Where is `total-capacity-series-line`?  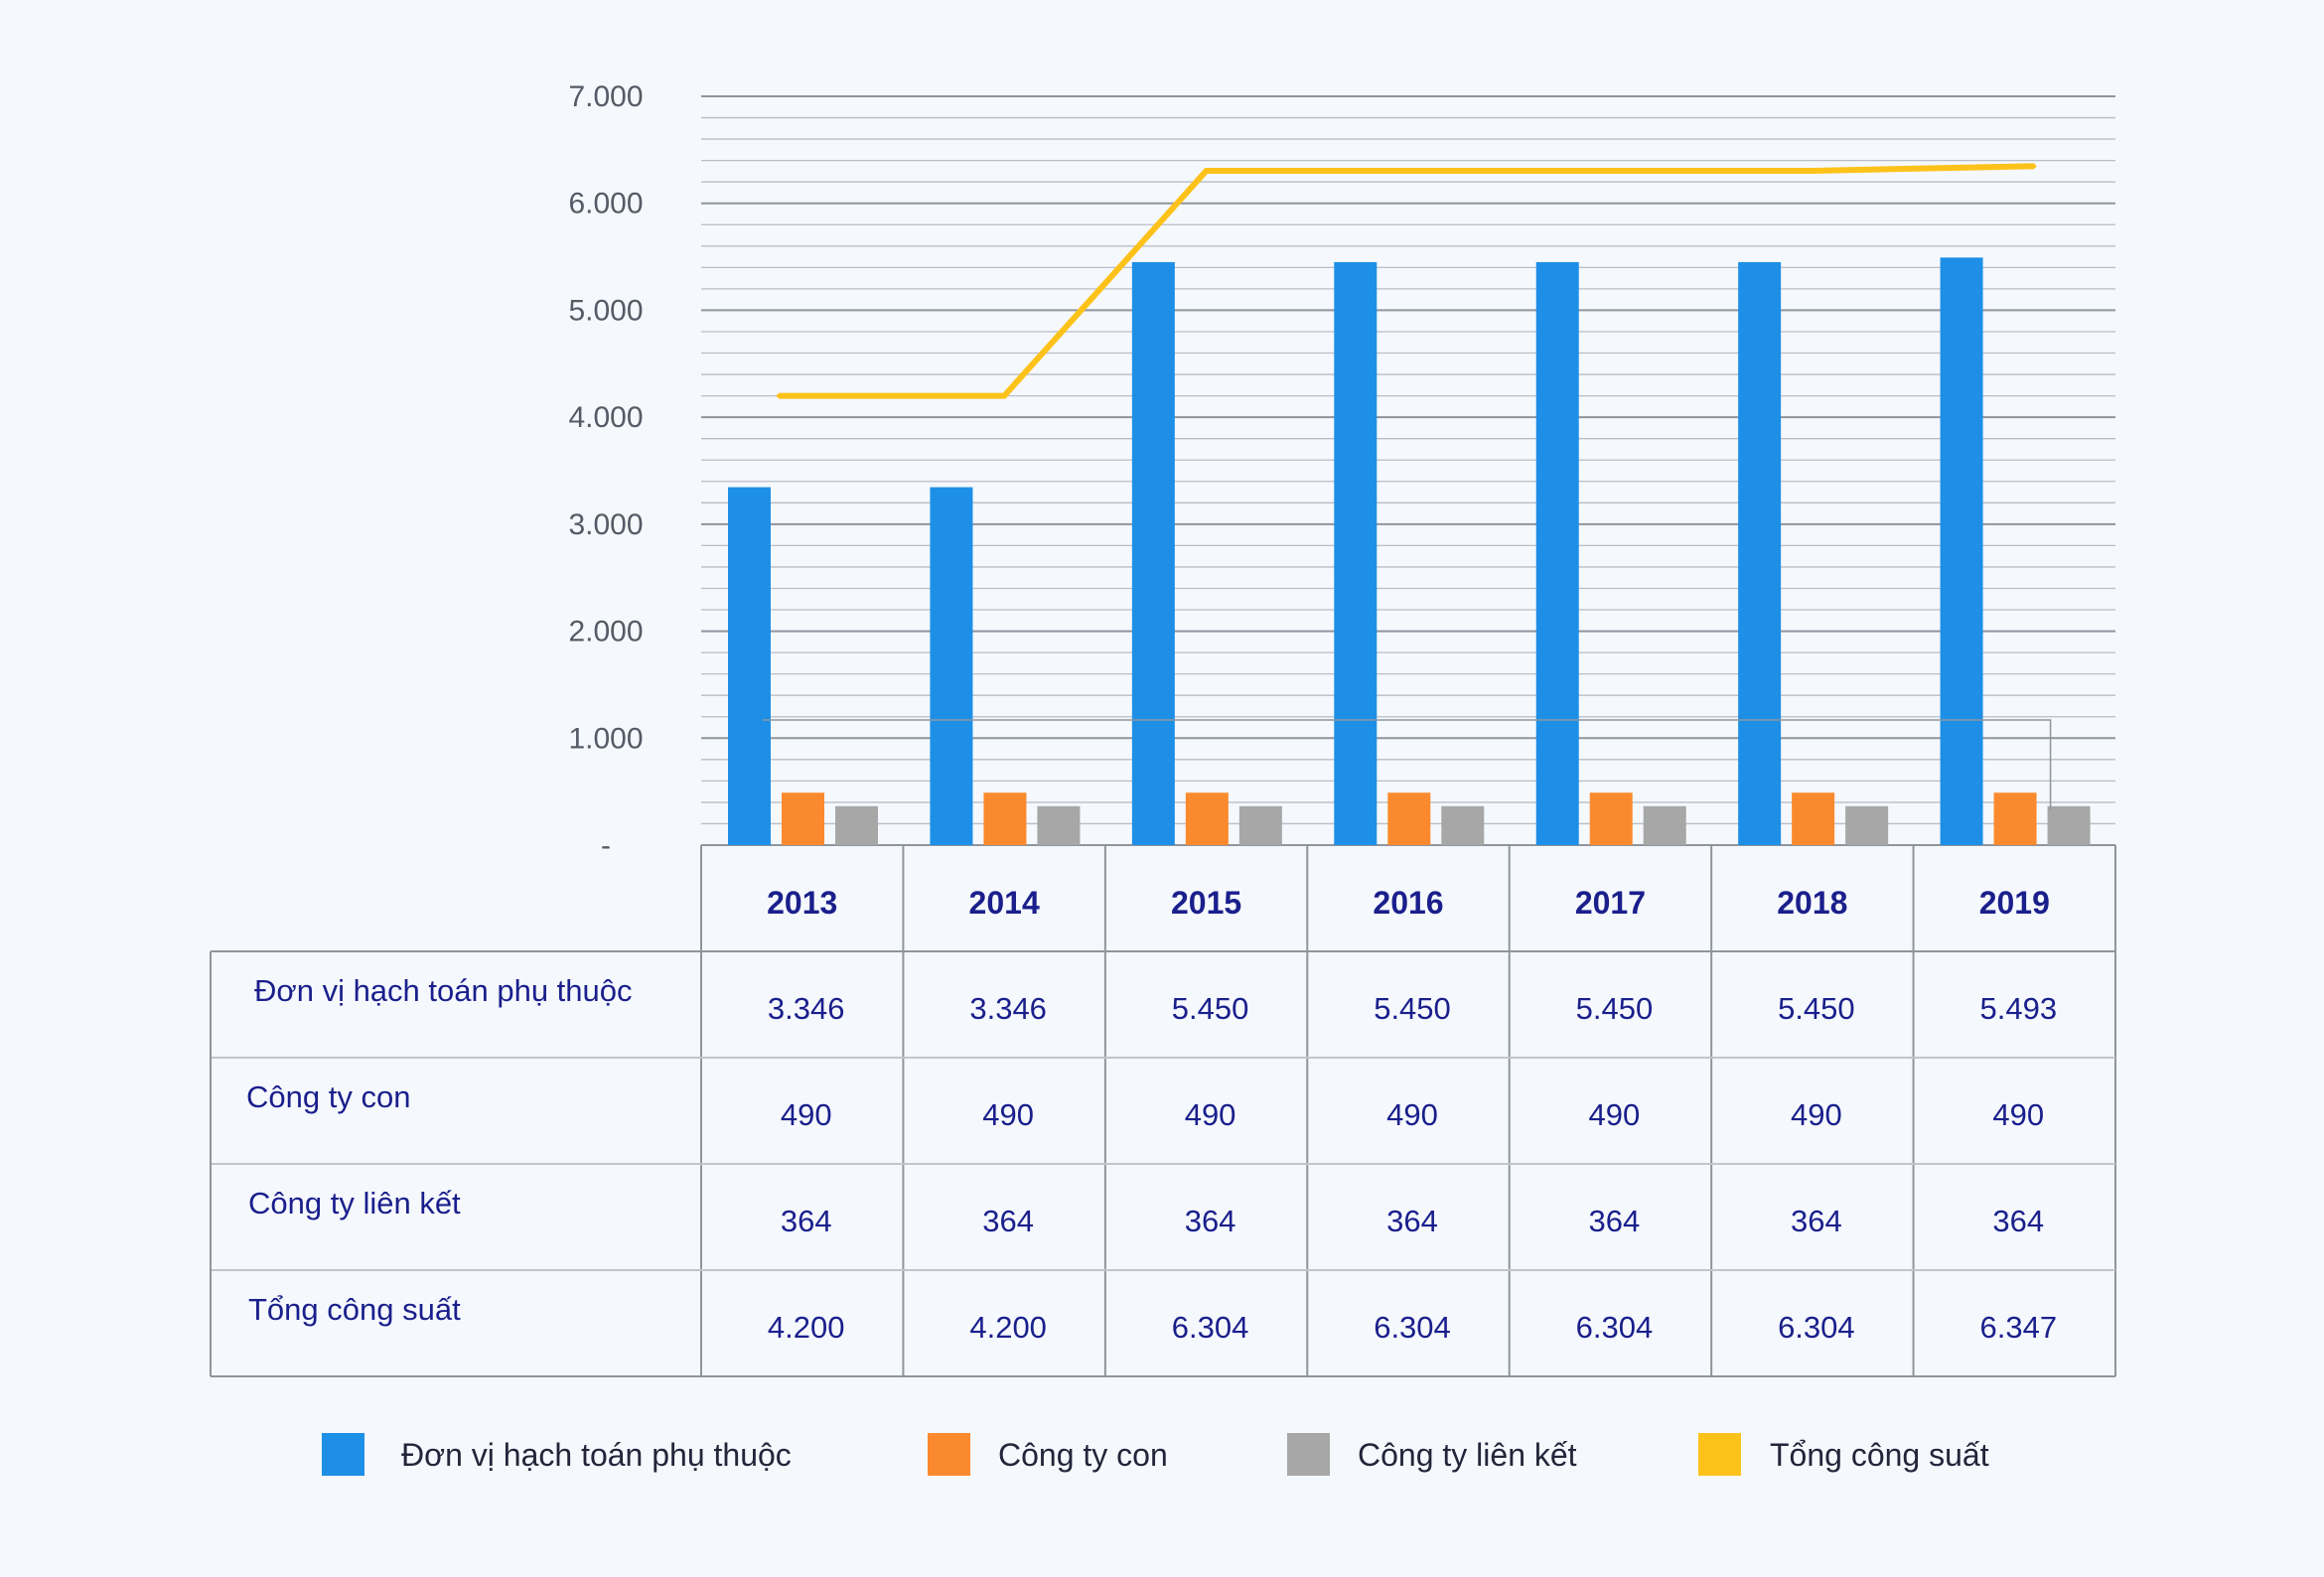 total-capacity-series-line is located at coordinates (1407, 281).